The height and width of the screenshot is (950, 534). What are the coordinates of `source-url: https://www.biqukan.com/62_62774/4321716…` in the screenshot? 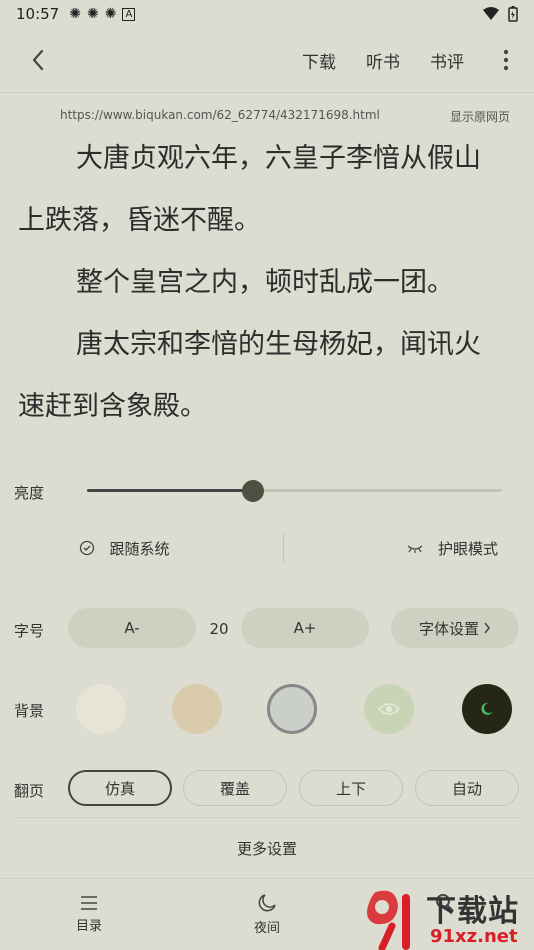 It's located at (220, 115).